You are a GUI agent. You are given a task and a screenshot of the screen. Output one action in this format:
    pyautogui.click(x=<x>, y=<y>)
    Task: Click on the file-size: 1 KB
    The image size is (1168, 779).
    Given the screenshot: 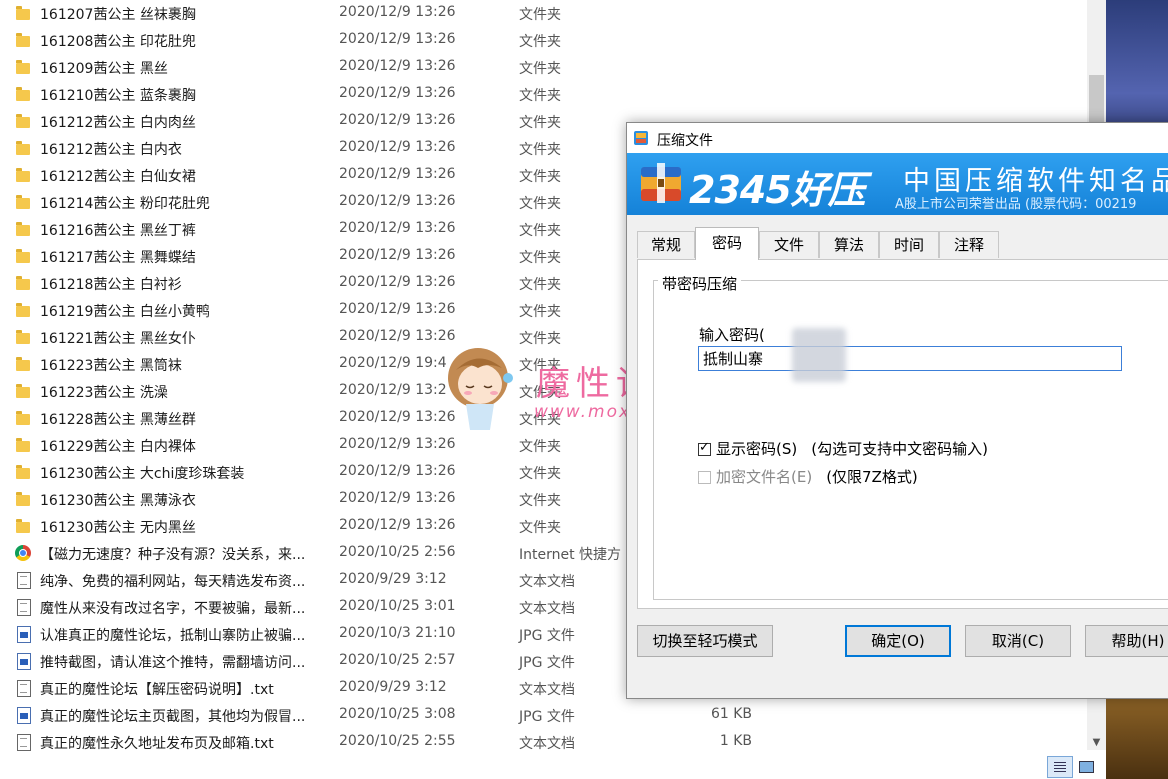 What is the action you would take?
    pyautogui.click(x=735, y=741)
    